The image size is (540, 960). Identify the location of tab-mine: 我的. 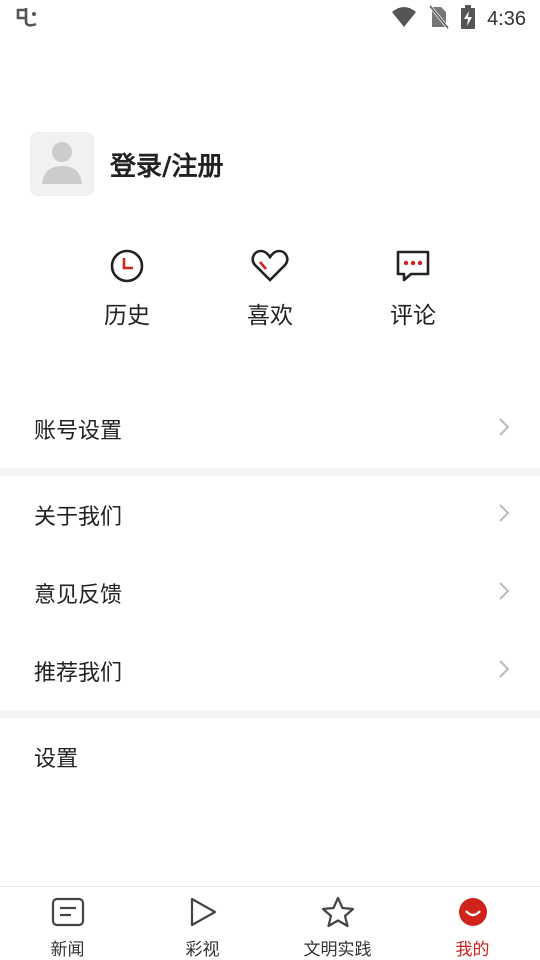
(472, 923).